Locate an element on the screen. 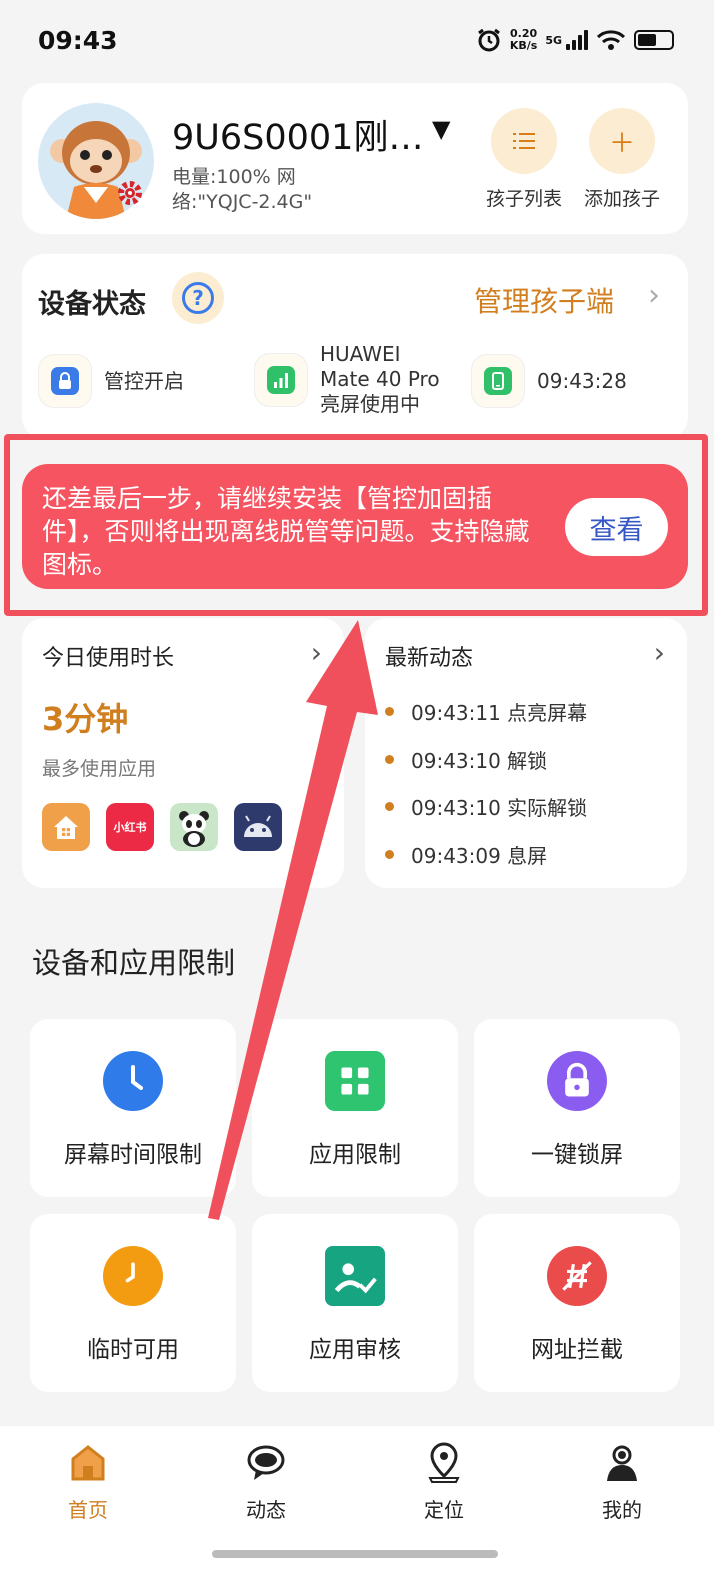  tile-label: 应用审核 is located at coordinates (355, 1350).